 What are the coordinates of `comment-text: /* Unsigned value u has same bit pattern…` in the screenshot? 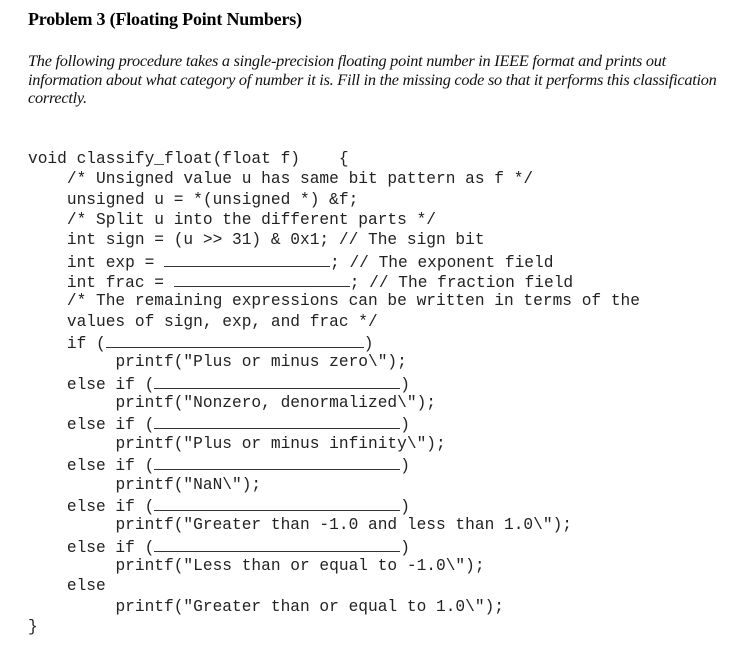 It's located at (300, 179).